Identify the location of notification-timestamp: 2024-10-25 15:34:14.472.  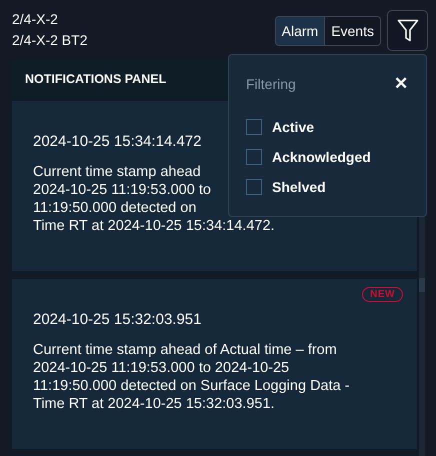
(117, 142).